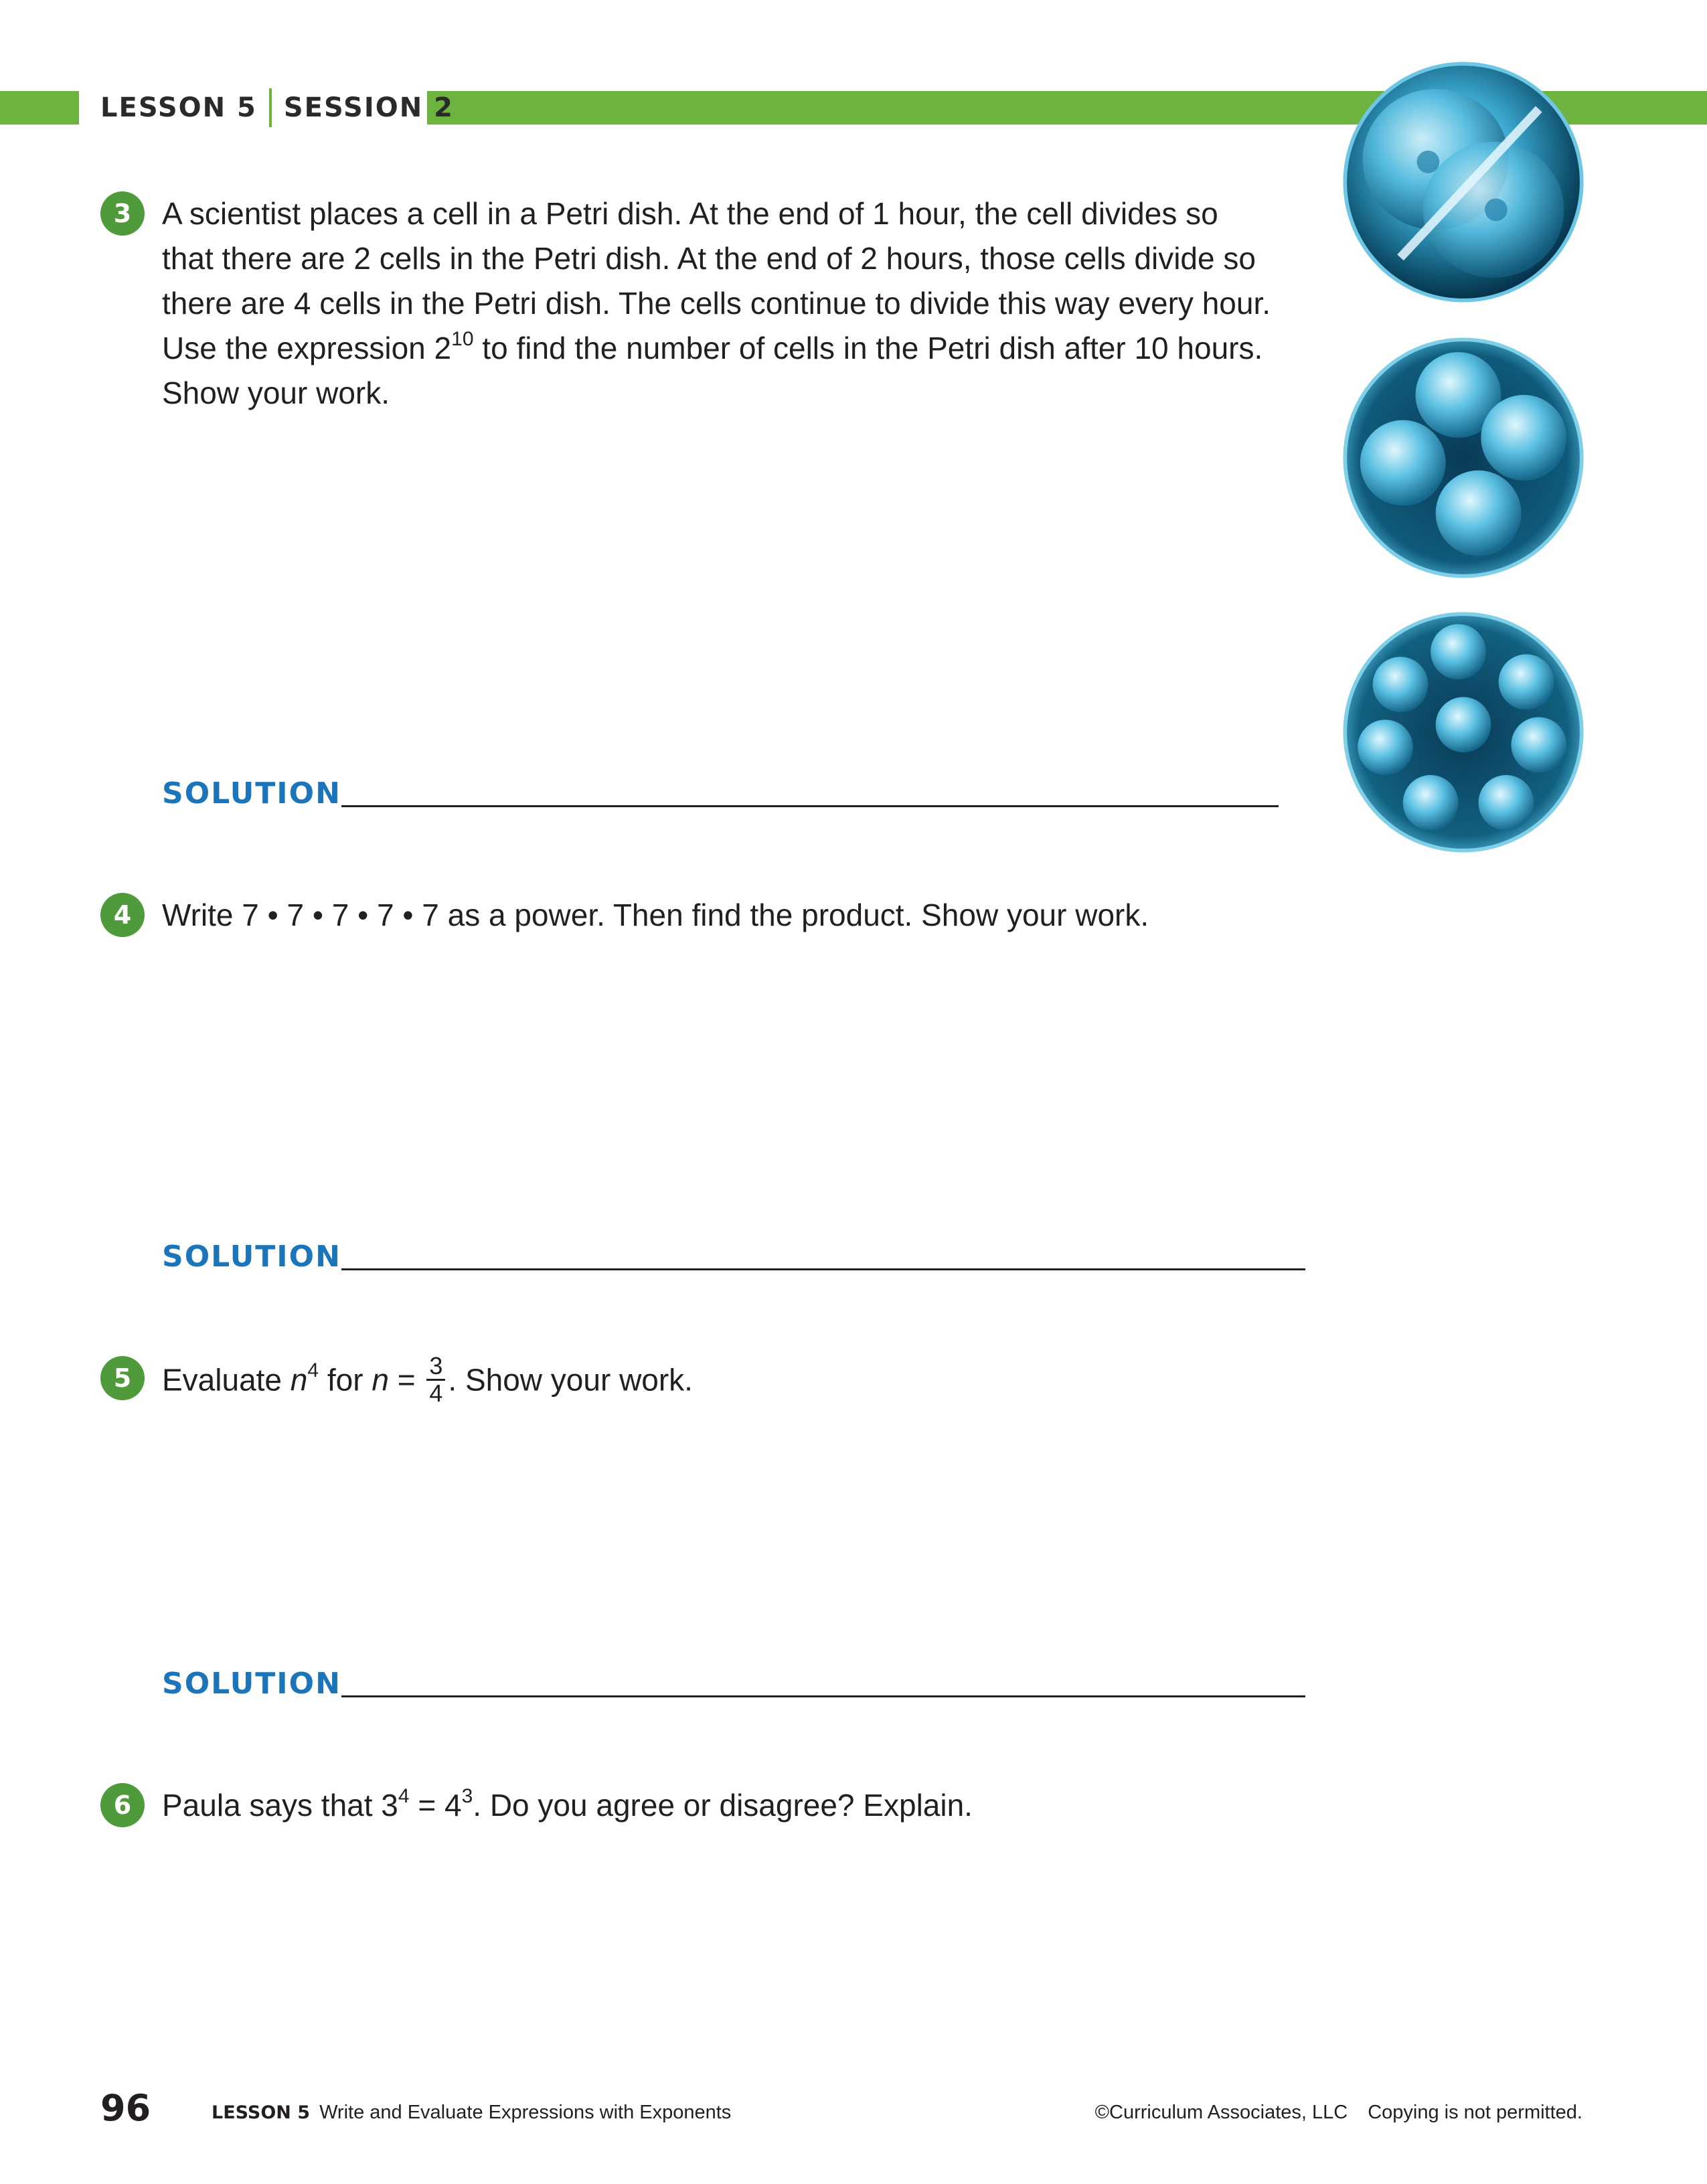 Image resolution: width=1707 pixels, height=2184 pixels. I want to click on cell-four-division-icon, so click(1463, 458).